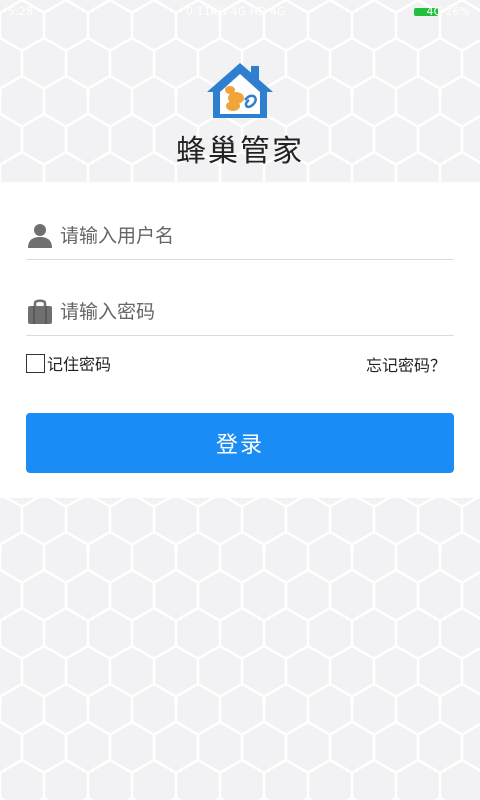  What do you see at coordinates (40, 311) in the screenshot?
I see `lock-icon` at bounding box center [40, 311].